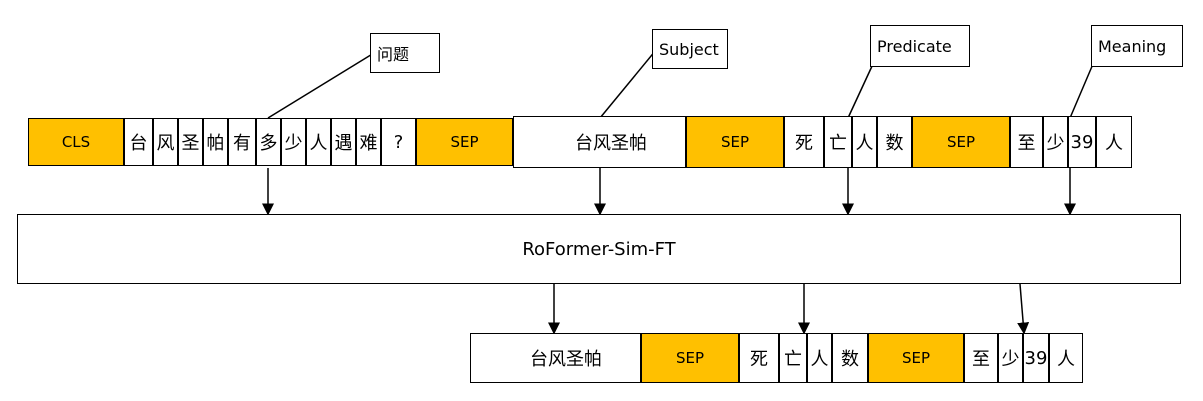 This screenshot has height=401, width=1203. What do you see at coordinates (190, 142) in the screenshot?
I see `input-token: 圣` at bounding box center [190, 142].